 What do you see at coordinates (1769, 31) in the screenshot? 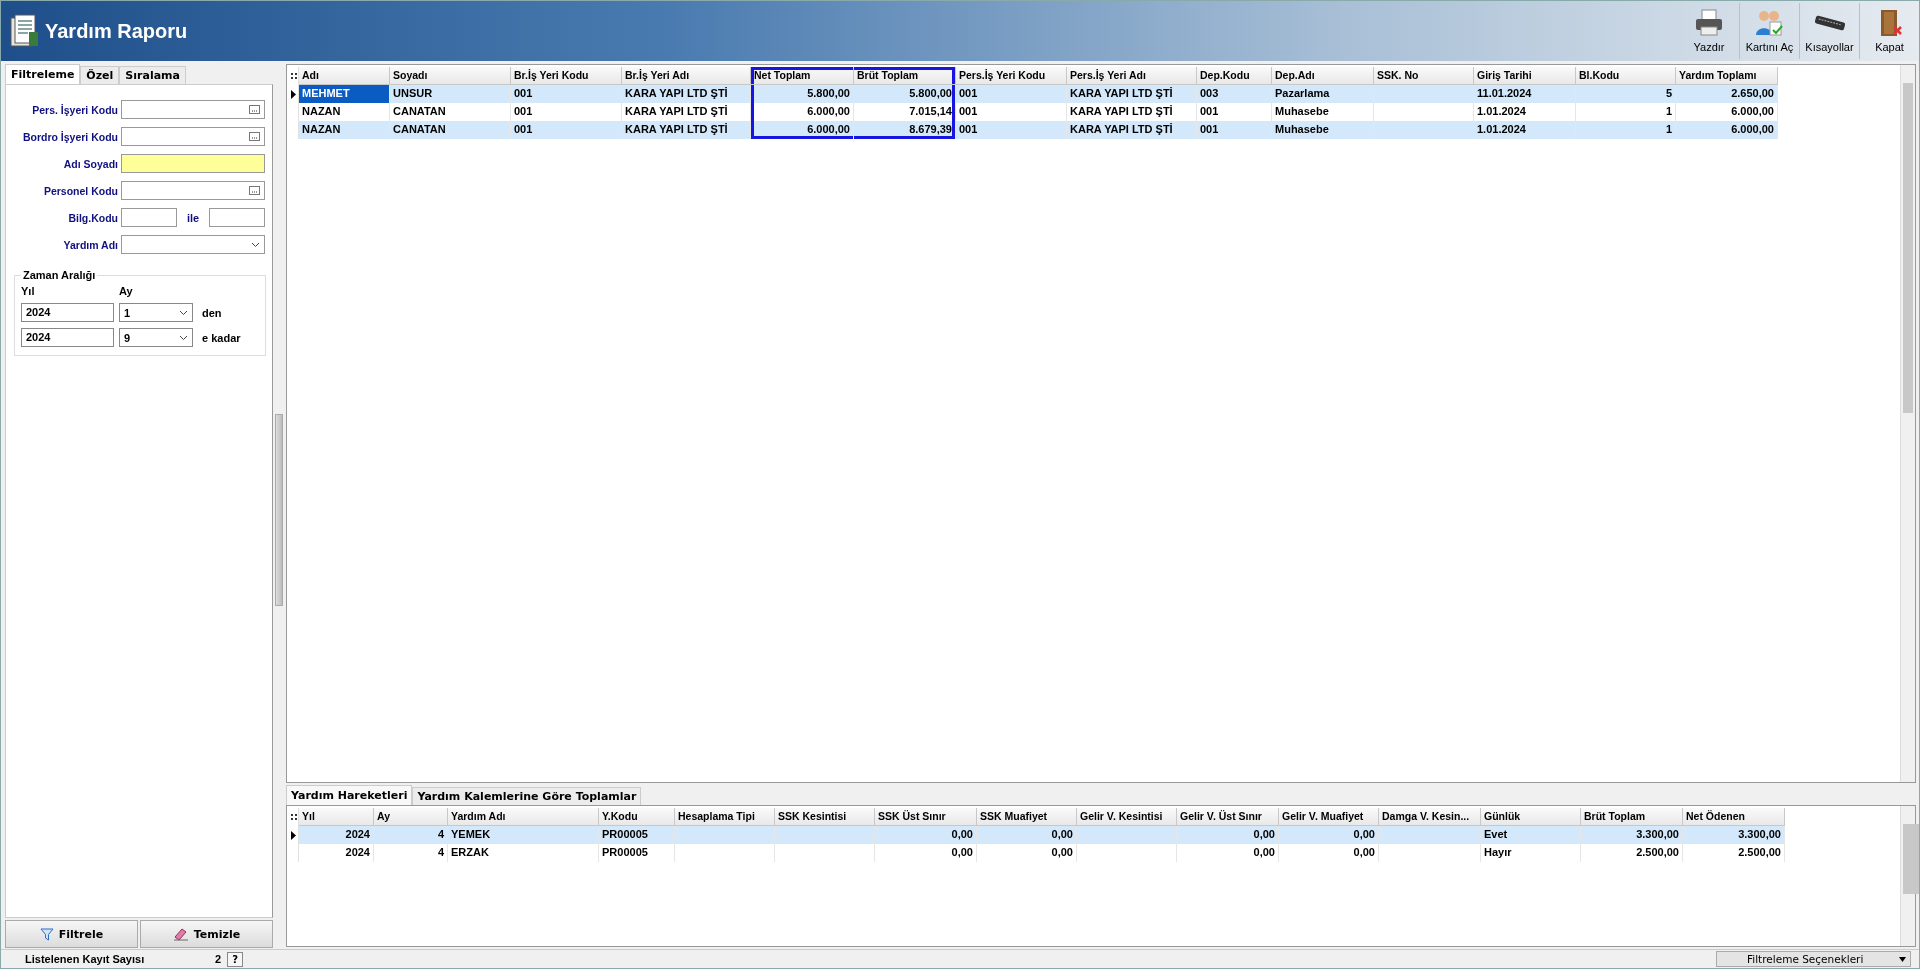
I see `toolbar-button: Kartını Aç` at bounding box center [1769, 31].